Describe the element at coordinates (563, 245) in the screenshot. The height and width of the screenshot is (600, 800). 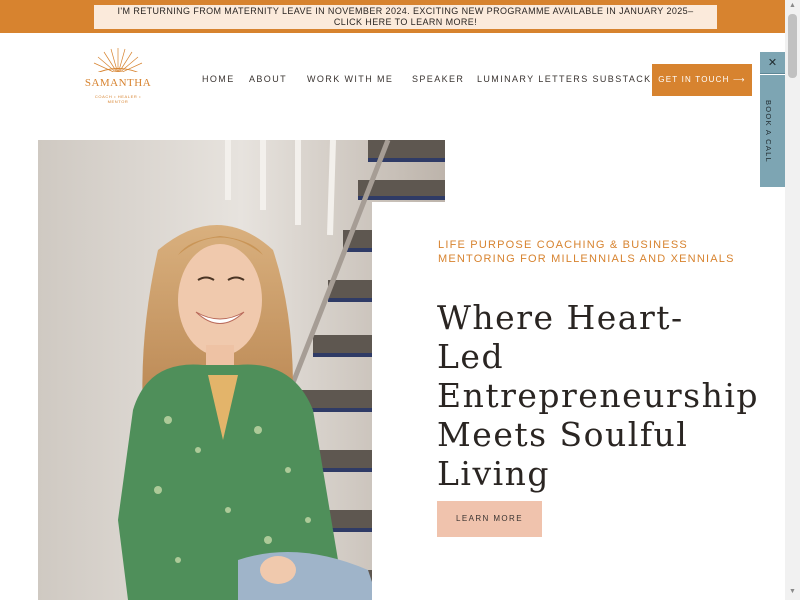
I see `hero-eyebrow-line-1: LIFE PURPOSE COACHING & BUSINESS` at that location.